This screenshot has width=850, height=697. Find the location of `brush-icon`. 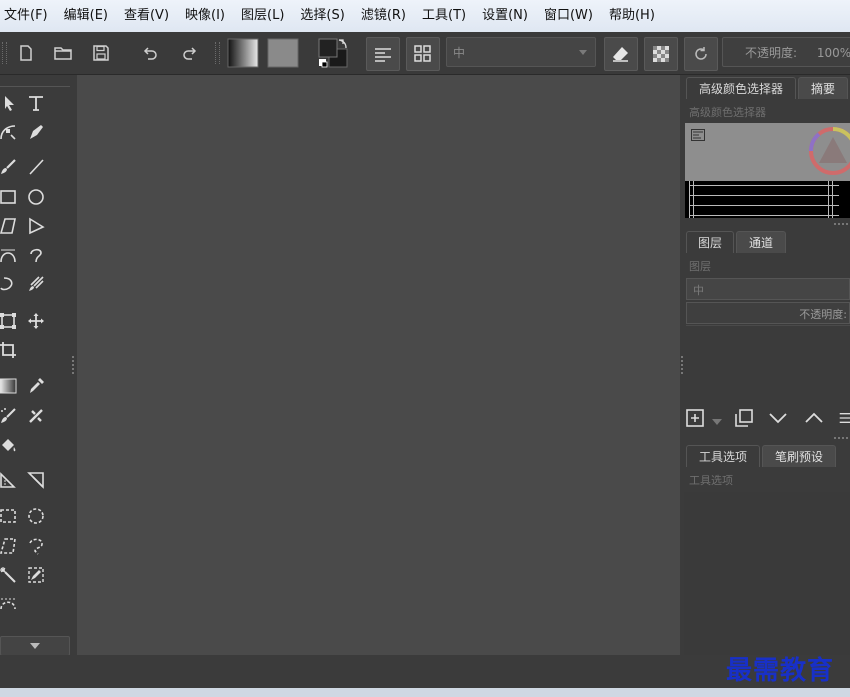

brush-icon is located at coordinates (8, 166).